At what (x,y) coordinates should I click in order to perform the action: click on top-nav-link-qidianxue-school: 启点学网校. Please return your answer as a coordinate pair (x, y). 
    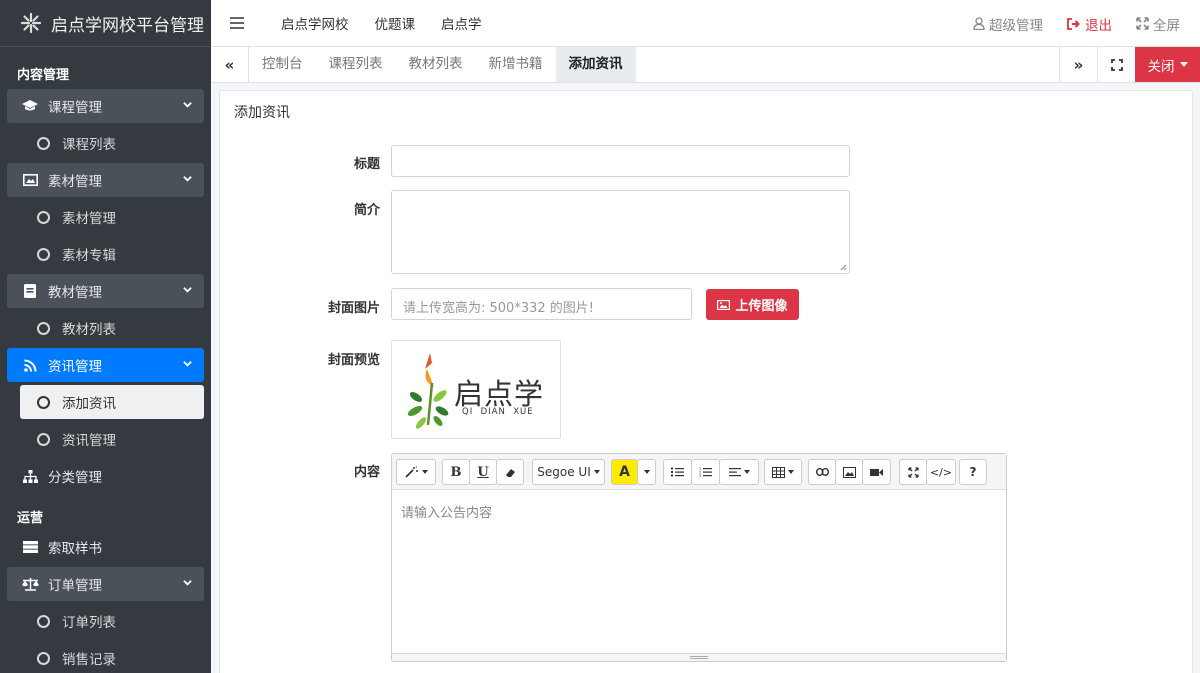
    Looking at the image, I should click on (315, 23).